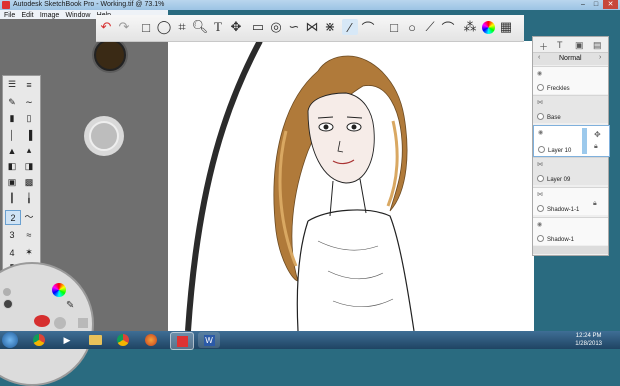 The height and width of the screenshot is (386, 620). I want to click on blend-mode-selector: ‹ Normal ›, so click(570, 58).